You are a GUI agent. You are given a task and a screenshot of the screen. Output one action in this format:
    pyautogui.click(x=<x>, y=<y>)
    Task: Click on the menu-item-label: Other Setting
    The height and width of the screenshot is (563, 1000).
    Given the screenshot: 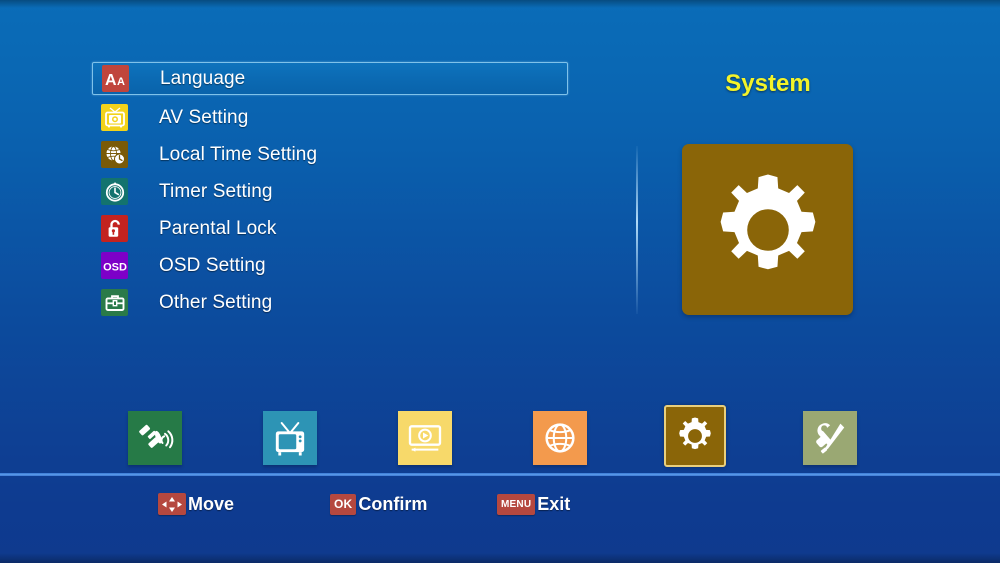 What is the action you would take?
    pyautogui.click(x=216, y=302)
    